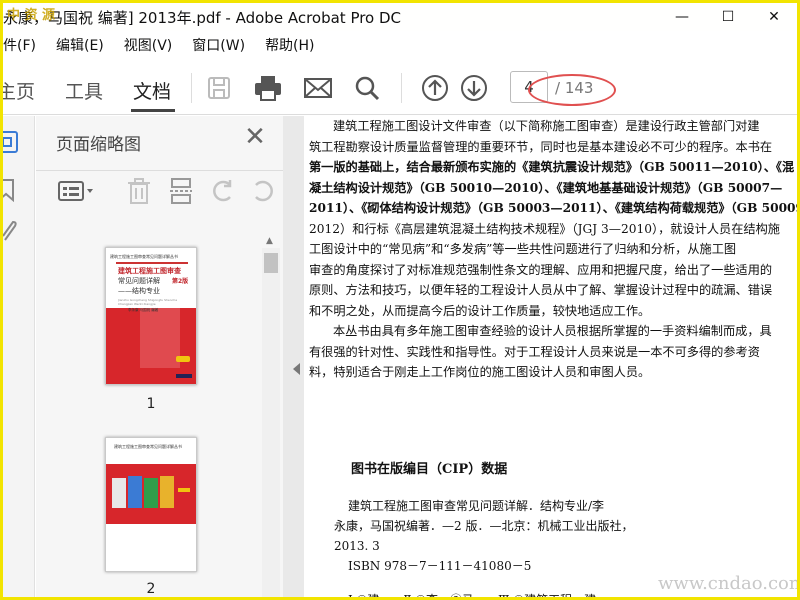  Describe the element at coordinates (76, 191) in the screenshot. I see `thumbnail-options-icon` at that location.